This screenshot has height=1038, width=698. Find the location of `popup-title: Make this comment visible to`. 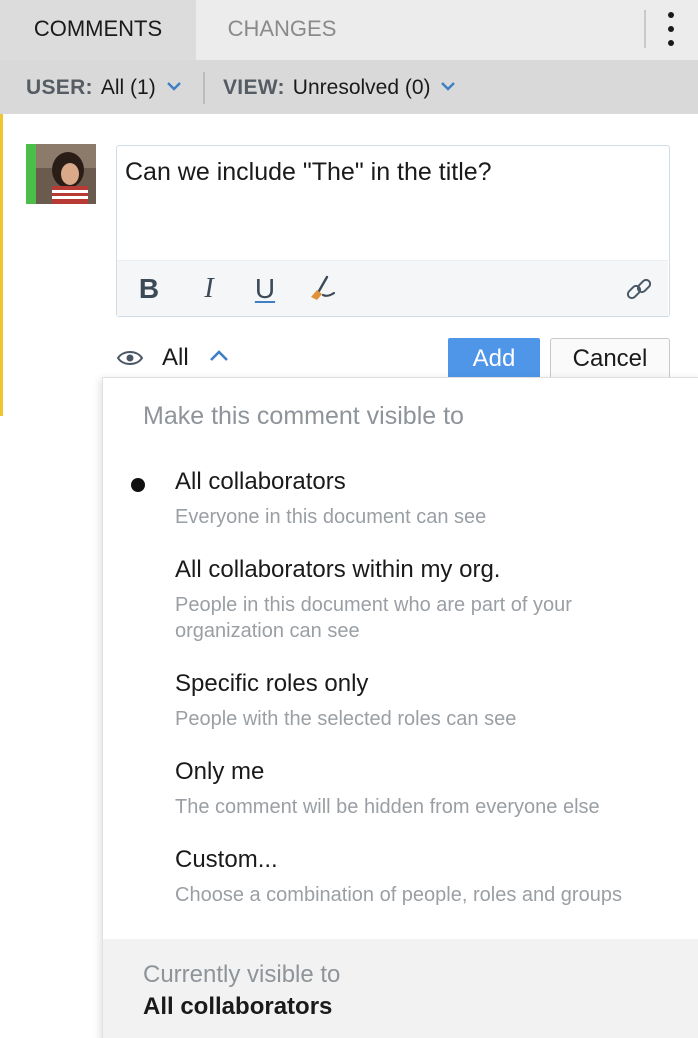

popup-title: Make this comment visible to is located at coordinates (303, 416).